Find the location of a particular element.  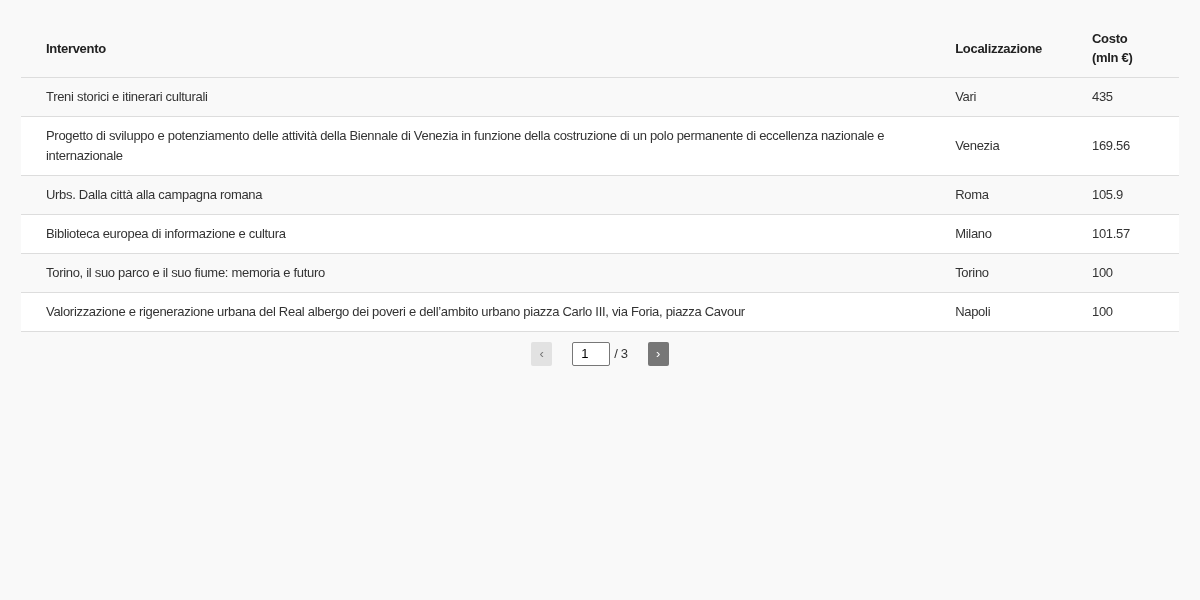

table-cell: Vari is located at coordinates (998, 96).